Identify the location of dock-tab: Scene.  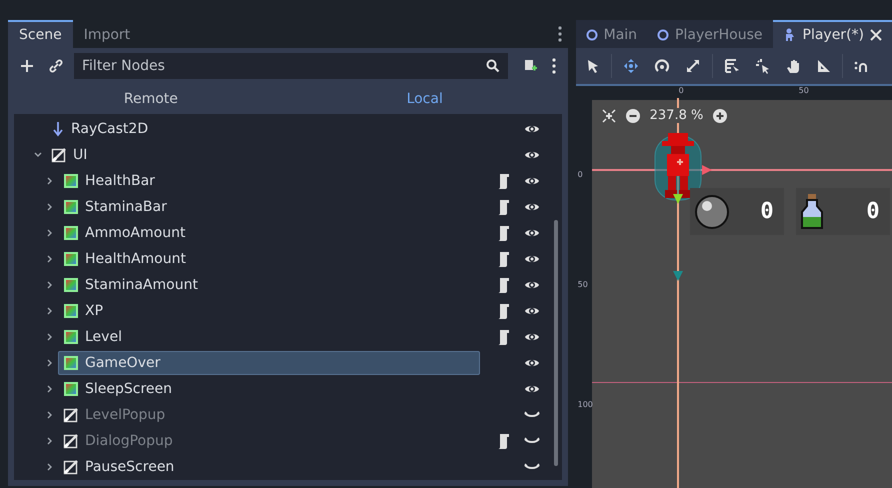
(40, 34).